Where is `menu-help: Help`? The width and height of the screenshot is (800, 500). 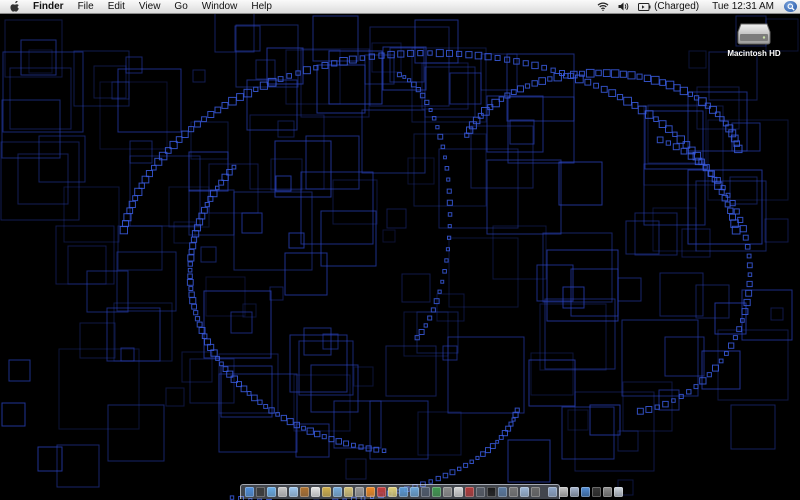 menu-help: Help is located at coordinates (261, 6).